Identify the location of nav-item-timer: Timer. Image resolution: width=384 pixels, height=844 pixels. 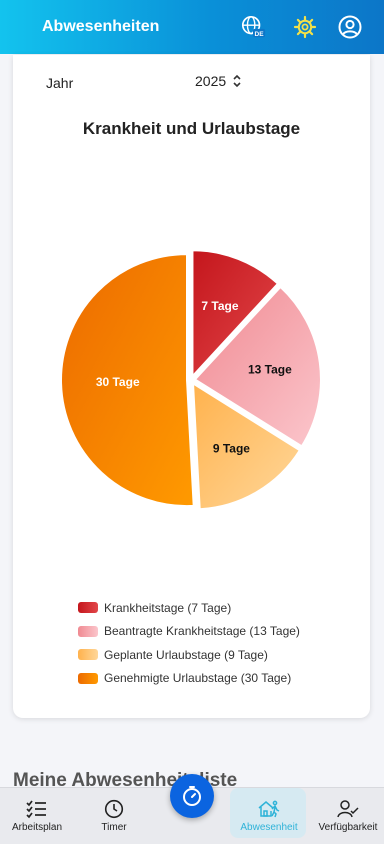
(114, 816).